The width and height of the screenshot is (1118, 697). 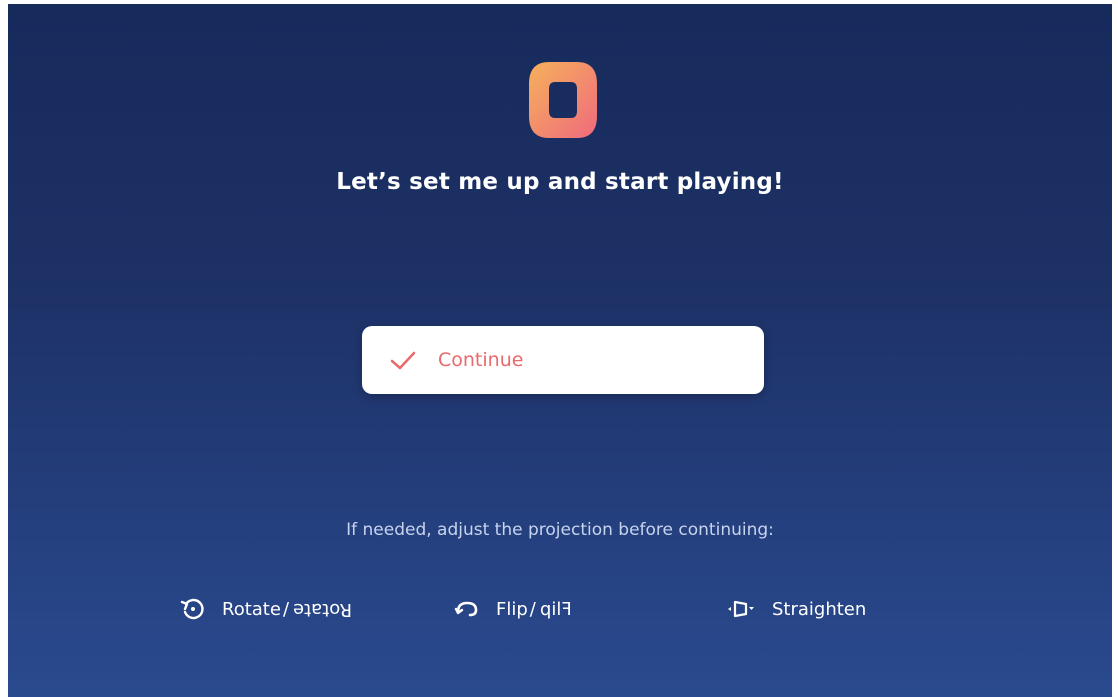 What do you see at coordinates (555, 609) in the screenshot?
I see `flip-mirrored-label: Flip` at bounding box center [555, 609].